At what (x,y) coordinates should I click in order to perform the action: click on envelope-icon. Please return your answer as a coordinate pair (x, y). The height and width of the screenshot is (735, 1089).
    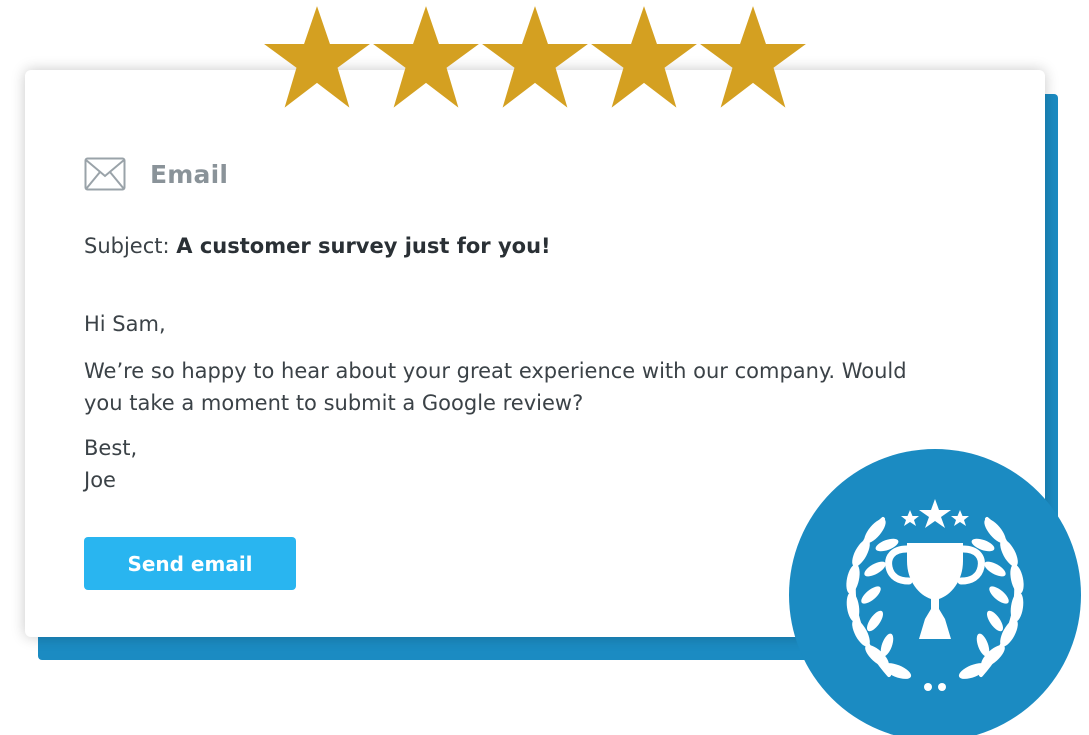
    Looking at the image, I should click on (105, 174).